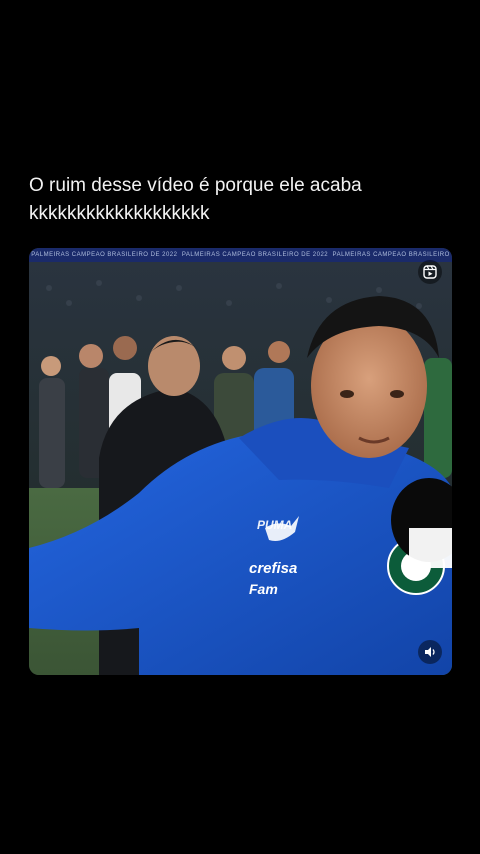 This screenshot has width=480, height=854. Describe the element at coordinates (430, 652) in the screenshot. I see `speaker-icon` at that location.